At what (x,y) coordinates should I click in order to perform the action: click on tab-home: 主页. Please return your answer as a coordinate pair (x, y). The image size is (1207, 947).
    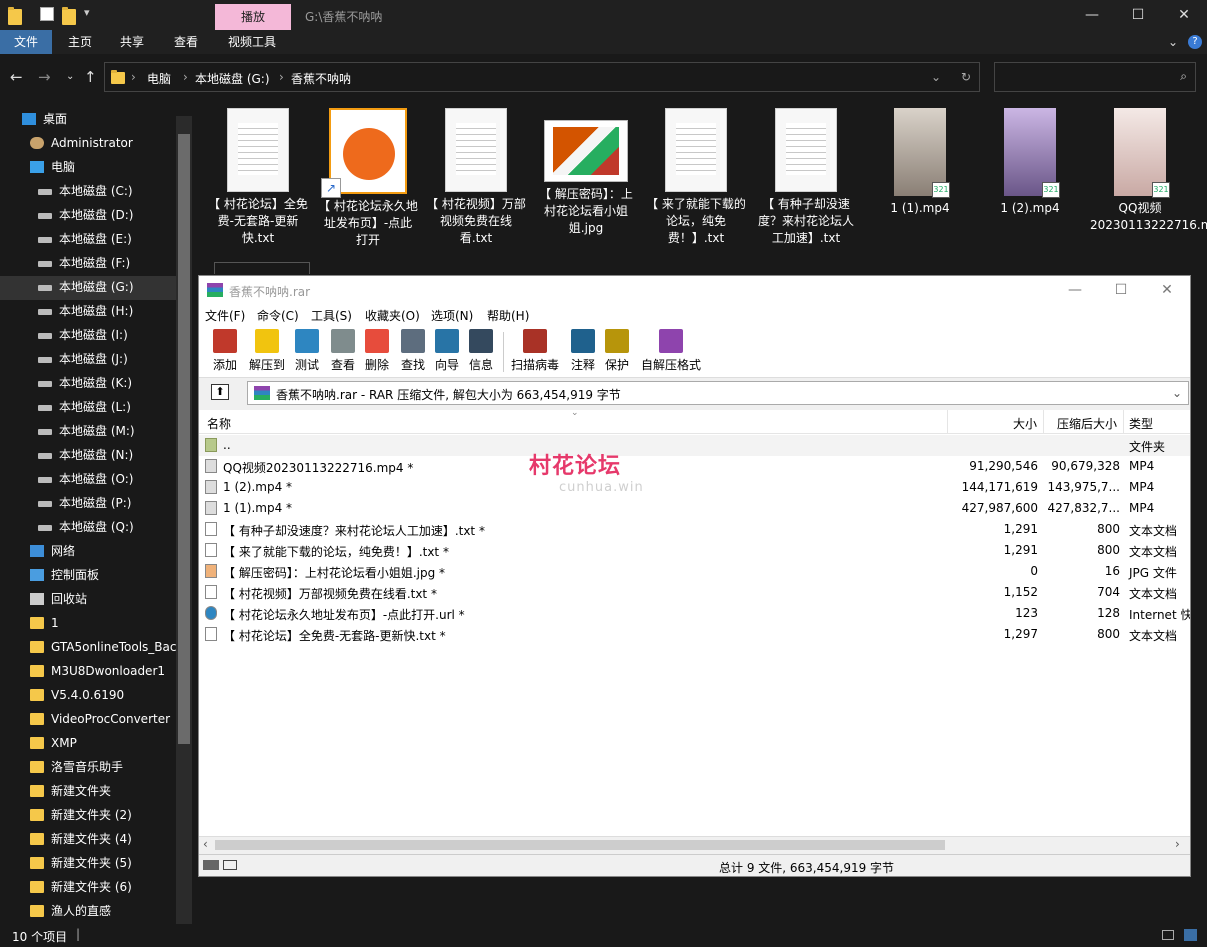
    Looking at the image, I should click on (80, 42).